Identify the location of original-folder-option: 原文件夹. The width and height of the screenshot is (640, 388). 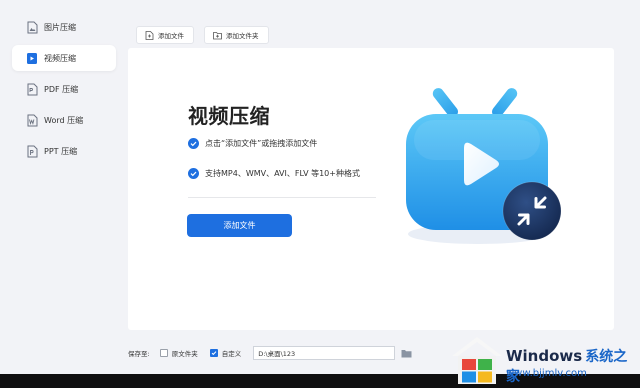
(178, 353).